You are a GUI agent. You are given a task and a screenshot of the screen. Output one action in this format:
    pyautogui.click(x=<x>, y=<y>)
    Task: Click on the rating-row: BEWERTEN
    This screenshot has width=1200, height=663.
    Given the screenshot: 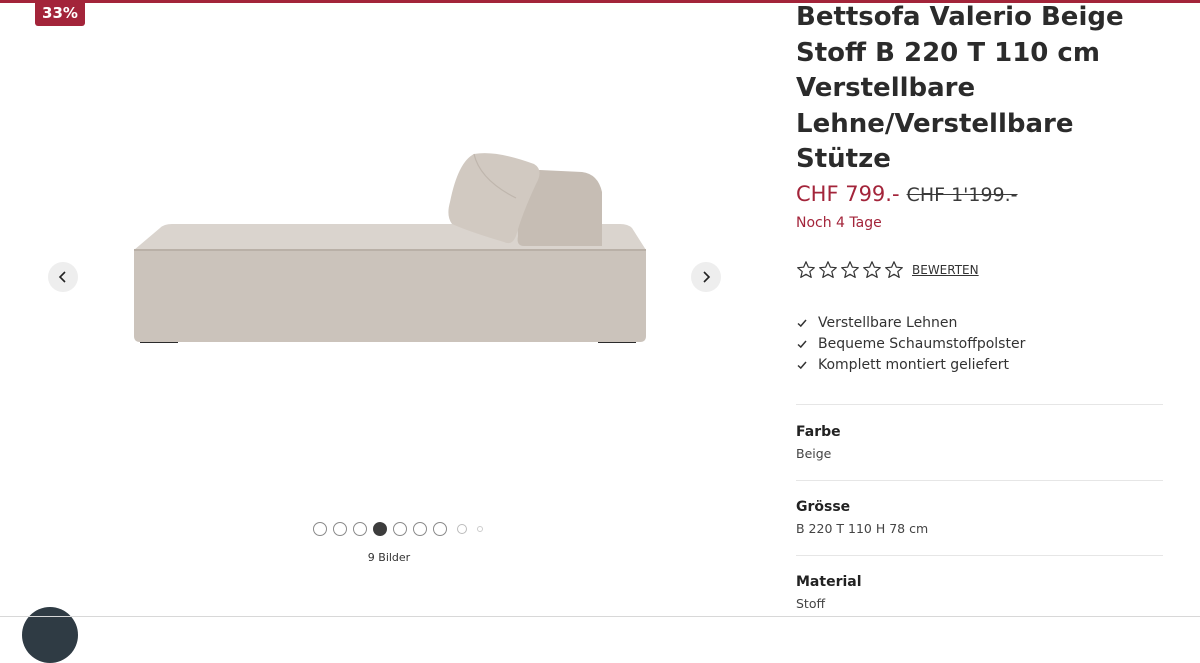 What is the action you would take?
    pyautogui.click(x=887, y=270)
    